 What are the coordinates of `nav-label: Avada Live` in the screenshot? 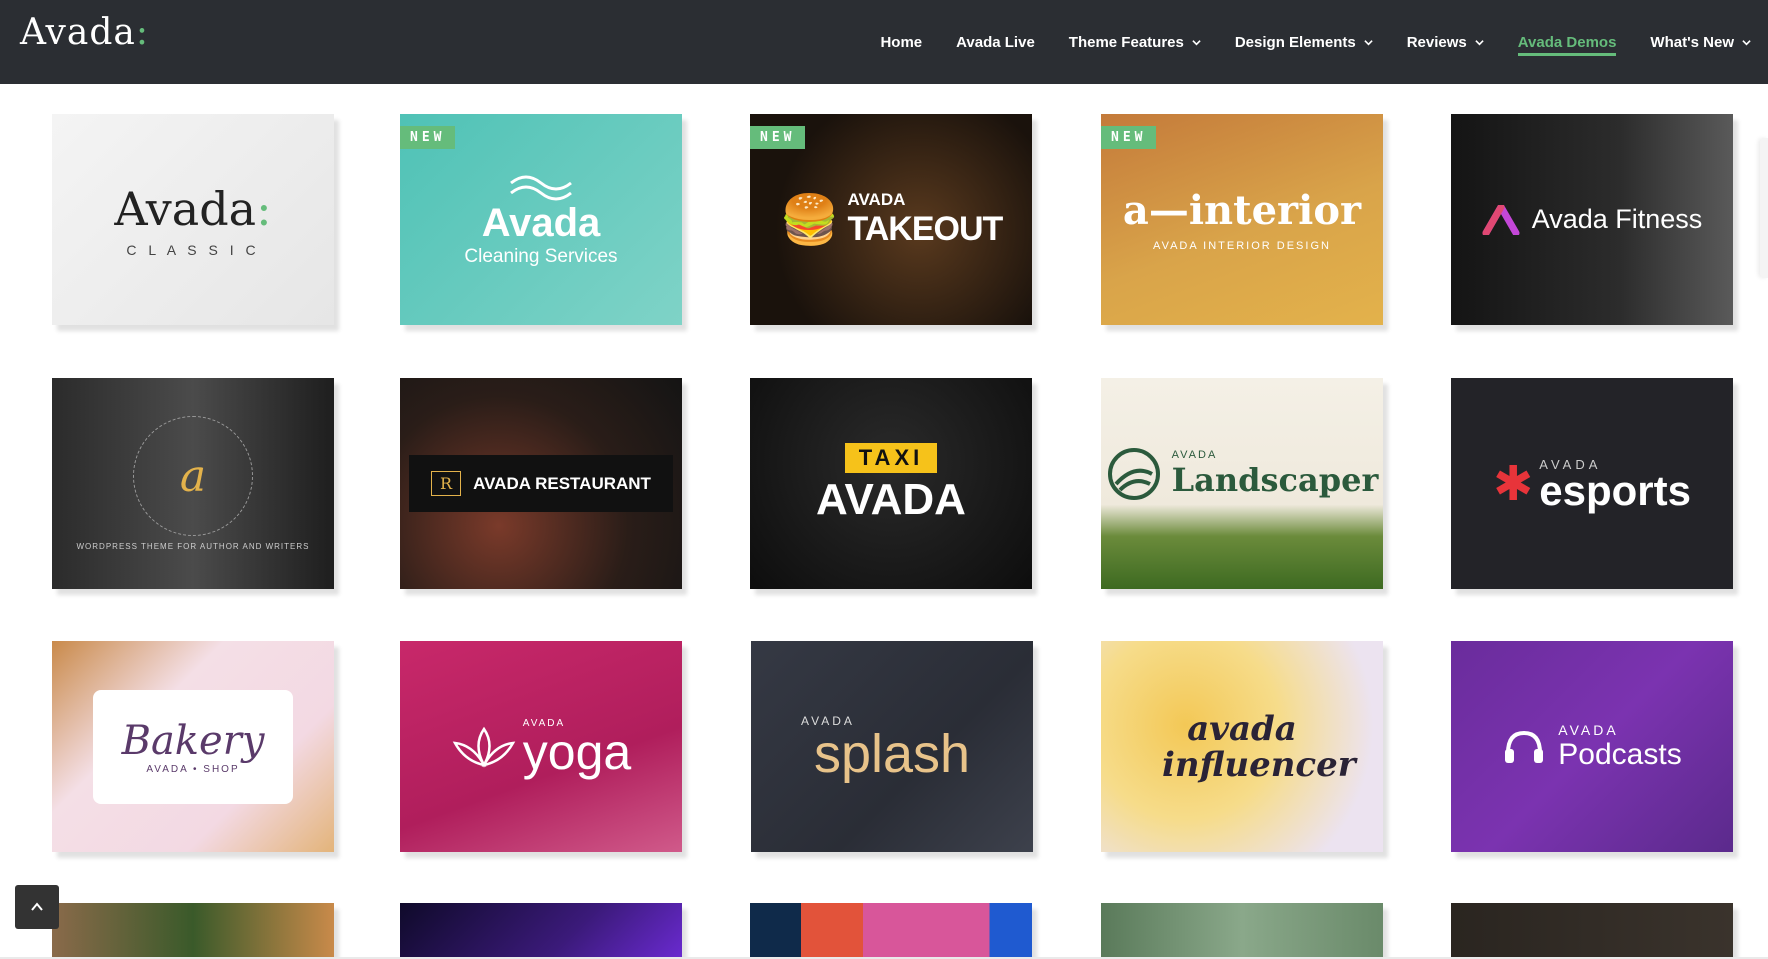 It's located at (995, 42).